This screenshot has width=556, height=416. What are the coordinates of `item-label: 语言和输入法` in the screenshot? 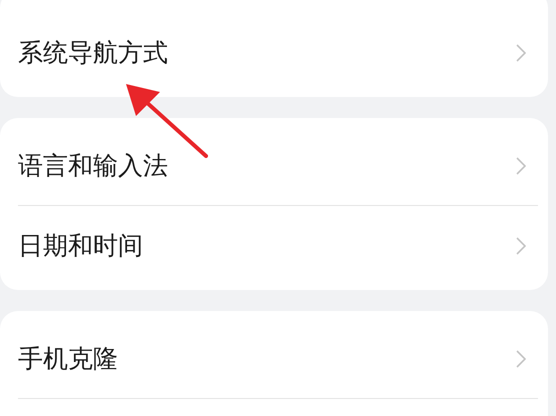 It's located at (93, 166).